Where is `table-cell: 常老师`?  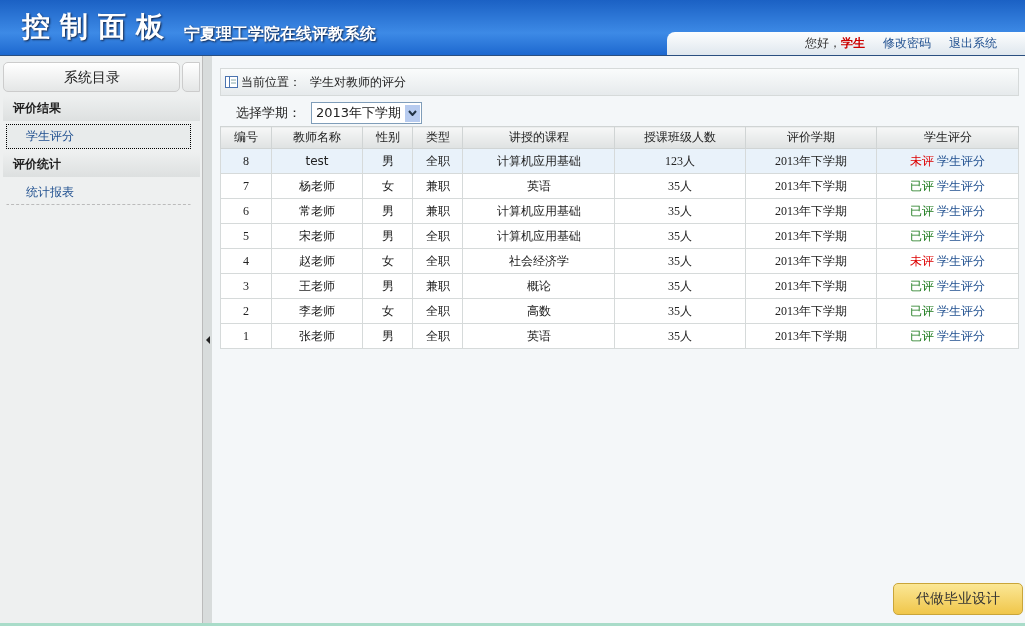 table-cell: 常老师 is located at coordinates (317, 211).